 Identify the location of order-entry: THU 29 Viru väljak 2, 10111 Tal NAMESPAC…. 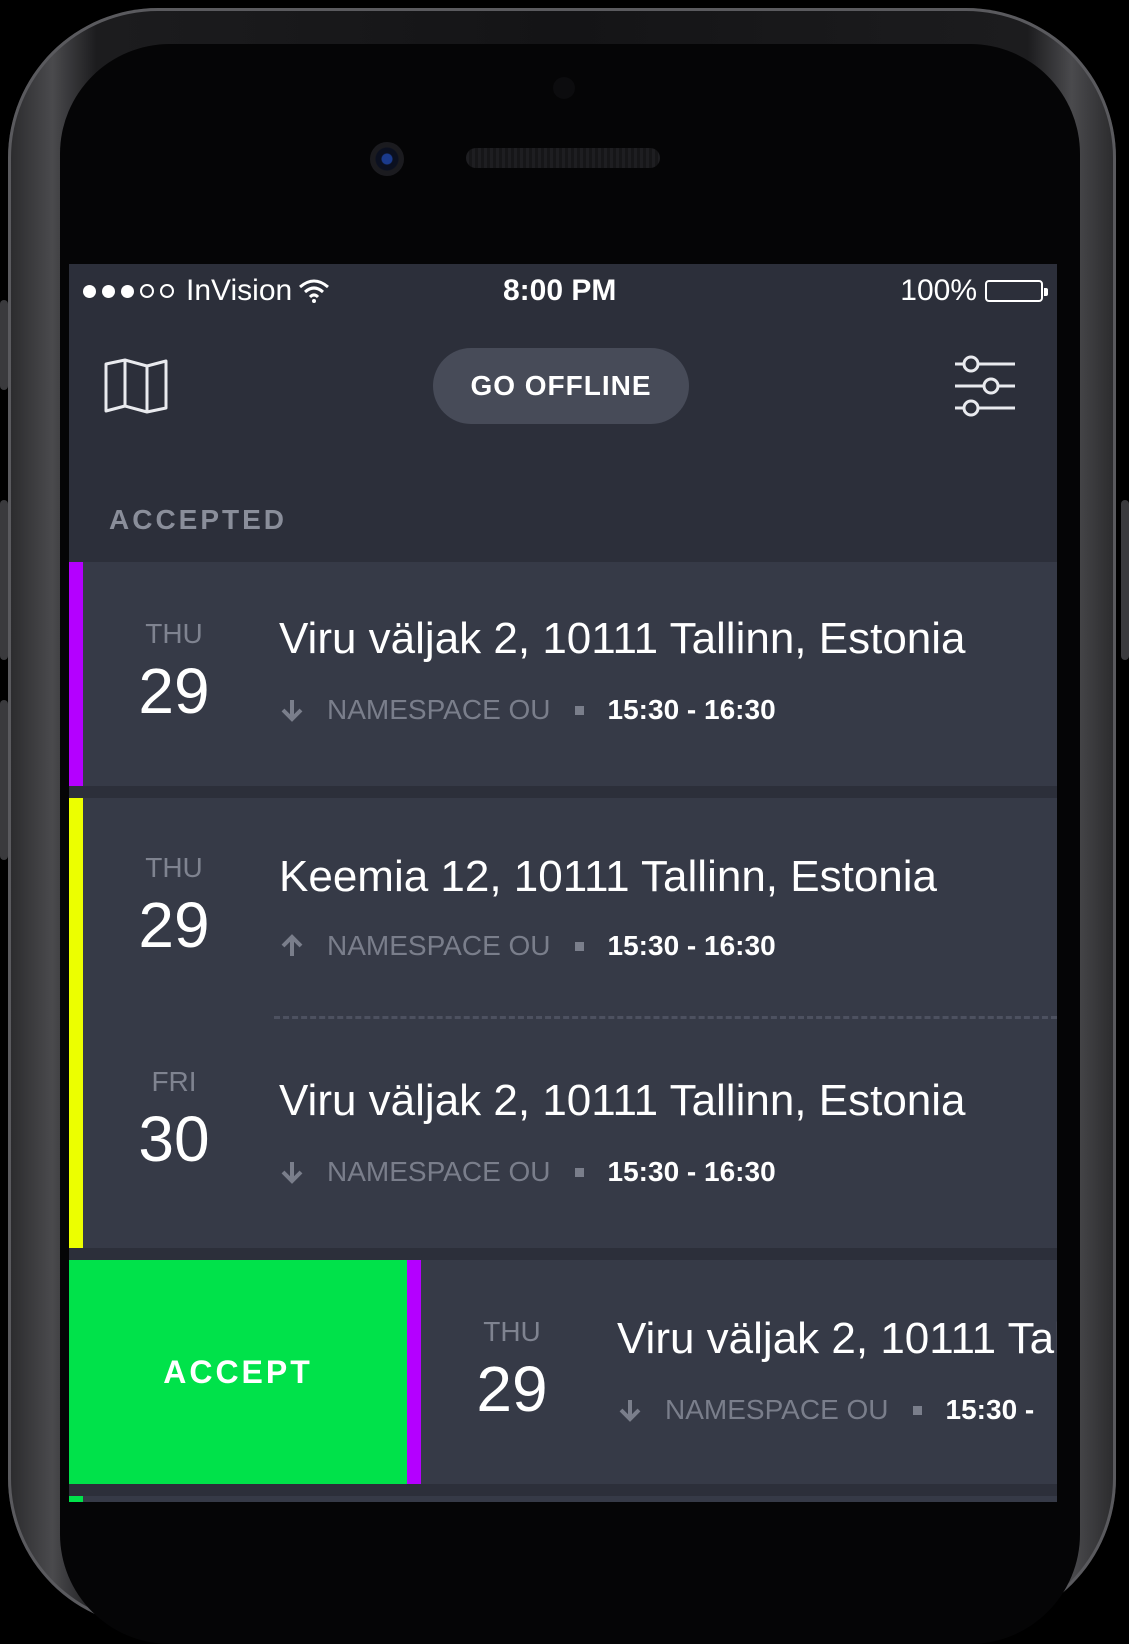
(732, 1370).